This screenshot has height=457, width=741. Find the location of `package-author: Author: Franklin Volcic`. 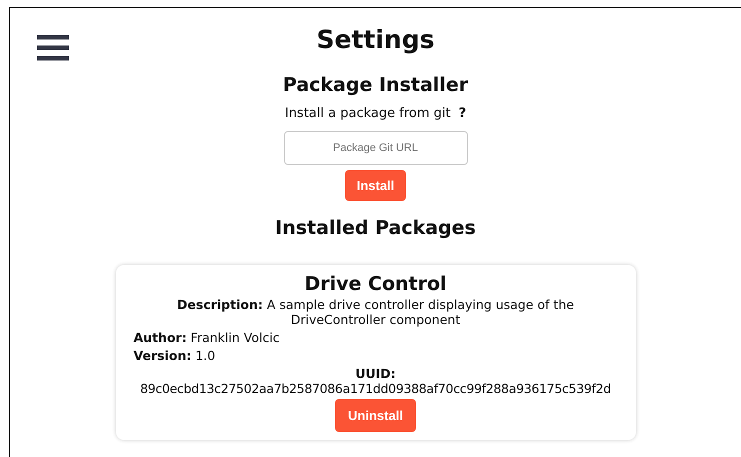

package-author: Author: Franklin Volcic is located at coordinates (207, 337).